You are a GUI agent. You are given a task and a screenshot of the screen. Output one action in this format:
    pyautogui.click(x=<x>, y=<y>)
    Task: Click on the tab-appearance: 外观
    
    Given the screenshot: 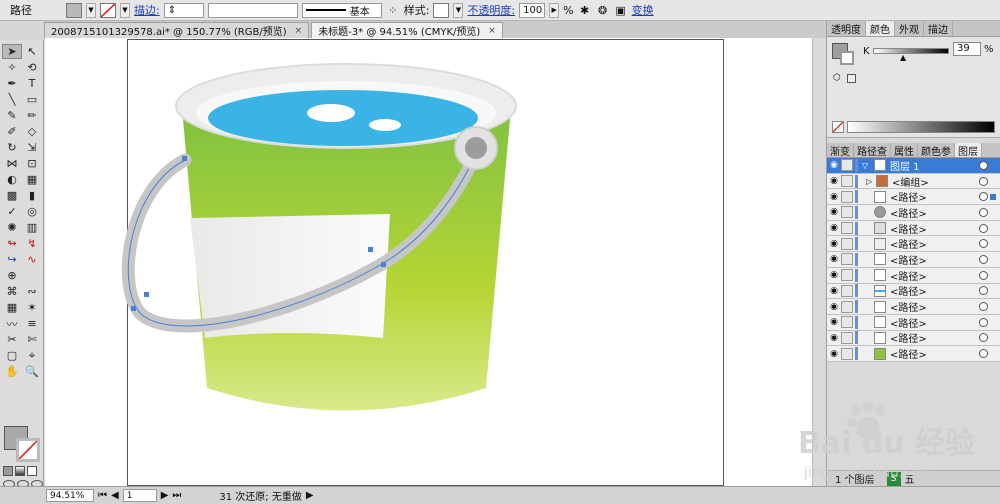 What is the action you would take?
    pyautogui.click(x=909, y=28)
    